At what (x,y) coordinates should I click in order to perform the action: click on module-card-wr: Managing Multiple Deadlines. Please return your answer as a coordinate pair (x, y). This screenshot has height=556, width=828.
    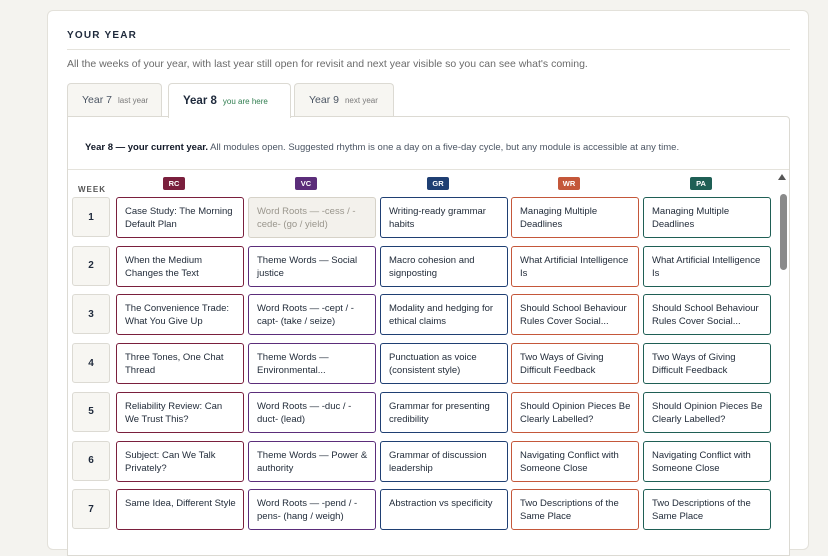
    Looking at the image, I should click on (575, 217).